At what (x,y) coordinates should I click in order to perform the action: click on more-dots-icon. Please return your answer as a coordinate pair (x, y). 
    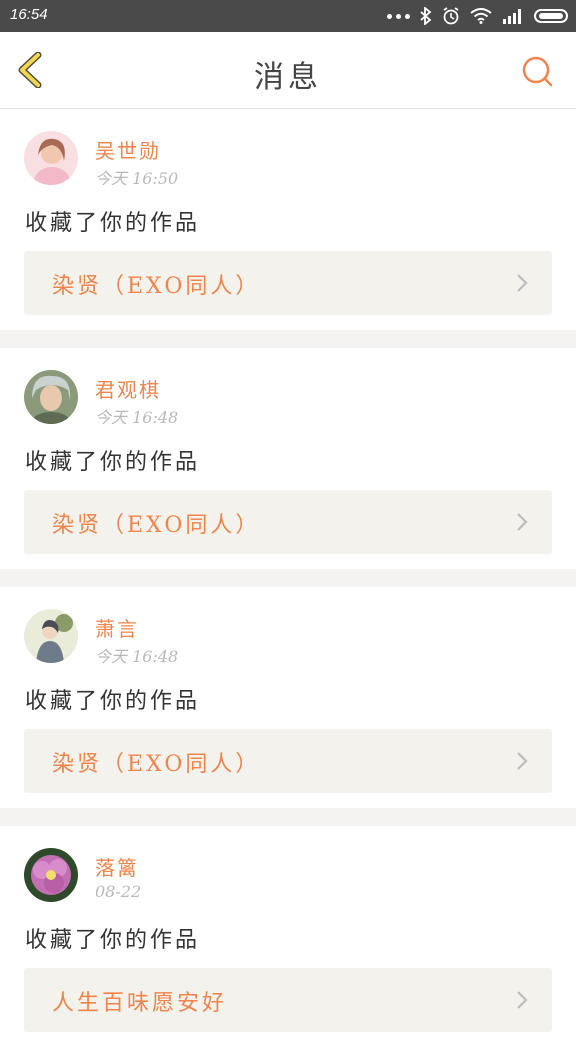
    Looking at the image, I should click on (398, 16).